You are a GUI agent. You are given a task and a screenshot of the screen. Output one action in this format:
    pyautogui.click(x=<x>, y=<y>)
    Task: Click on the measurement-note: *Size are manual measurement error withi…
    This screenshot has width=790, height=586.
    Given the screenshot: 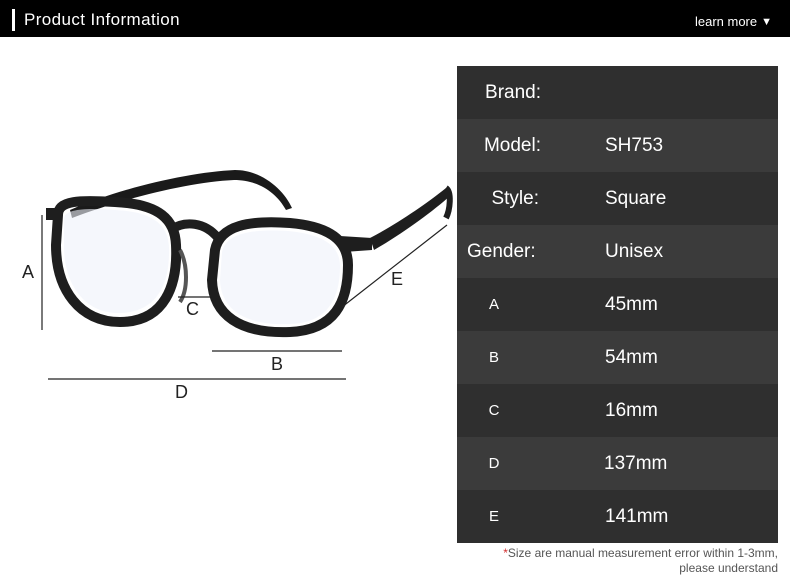 What is the action you would take?
    pyautogui.click(x=640, y=561)
    